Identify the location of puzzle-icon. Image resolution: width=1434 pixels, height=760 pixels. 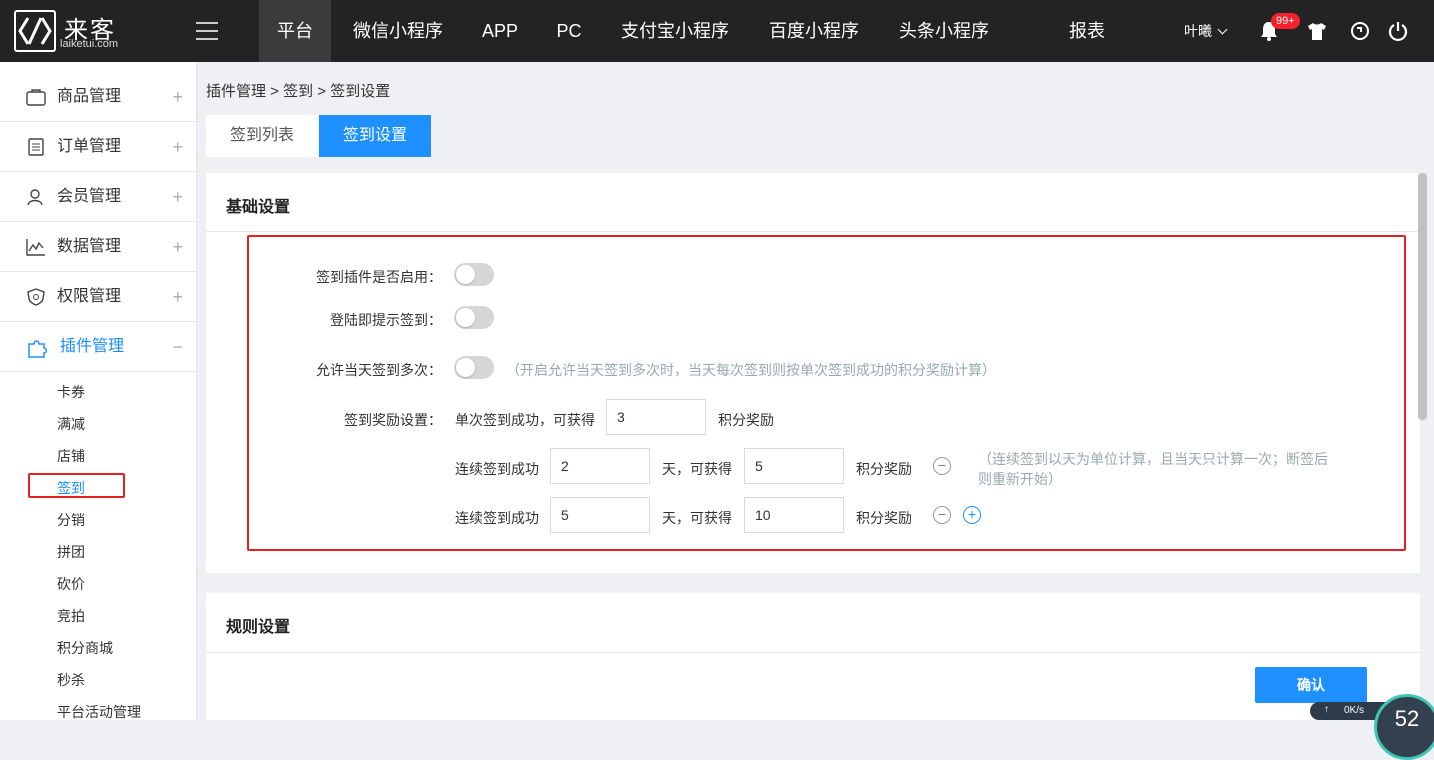
(36, 348).